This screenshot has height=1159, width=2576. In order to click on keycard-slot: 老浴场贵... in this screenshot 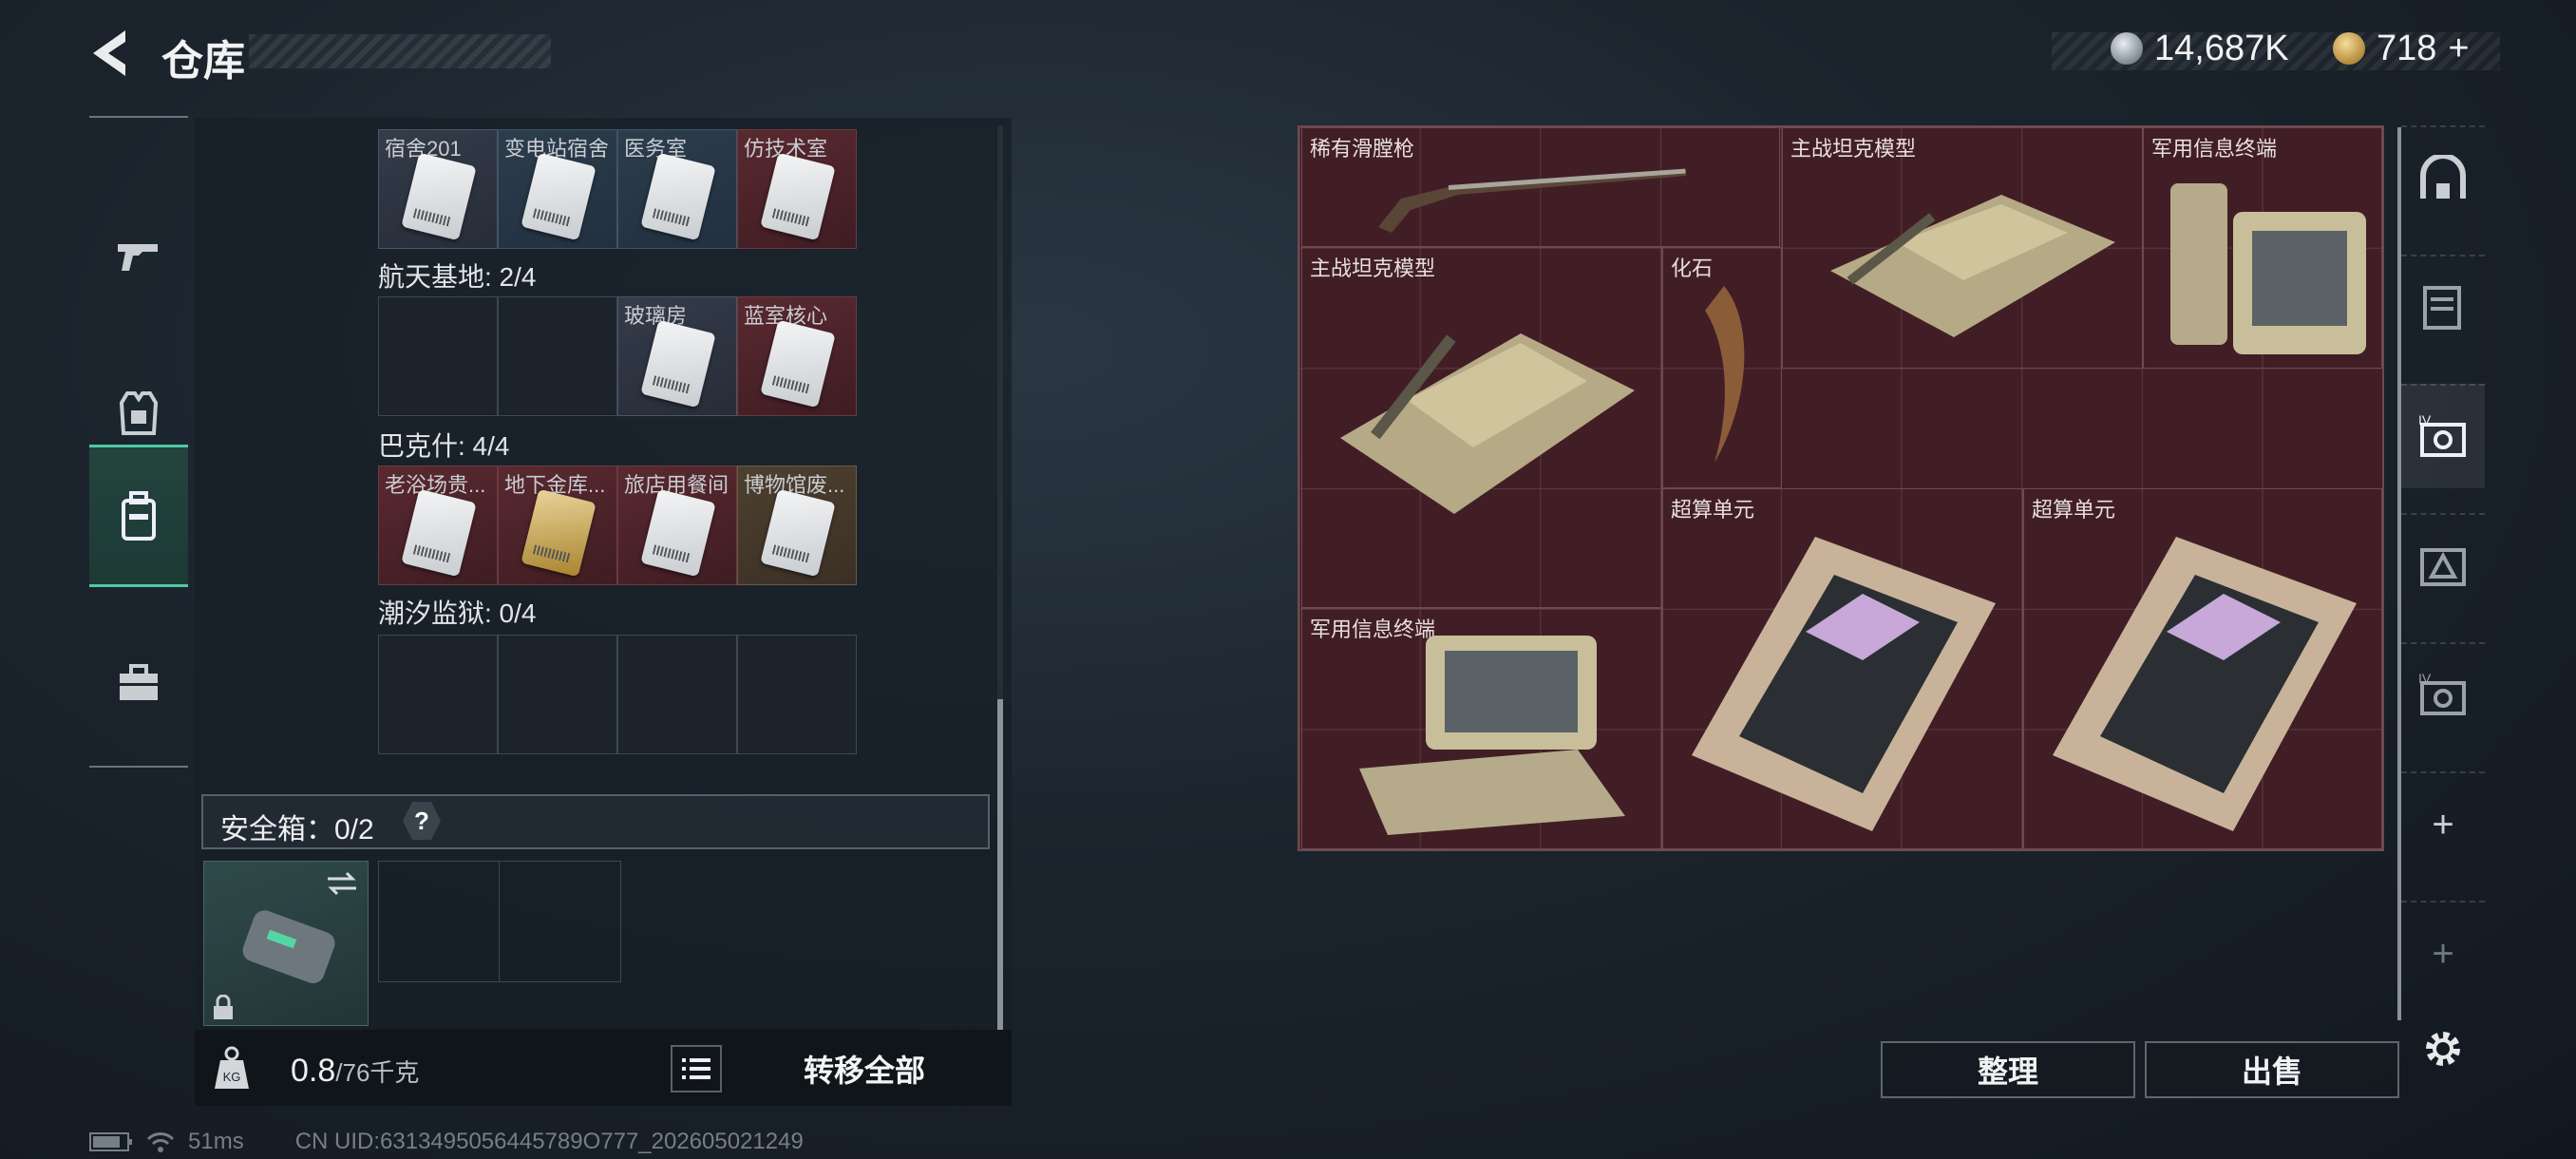, I will do `click(438, 525)`.